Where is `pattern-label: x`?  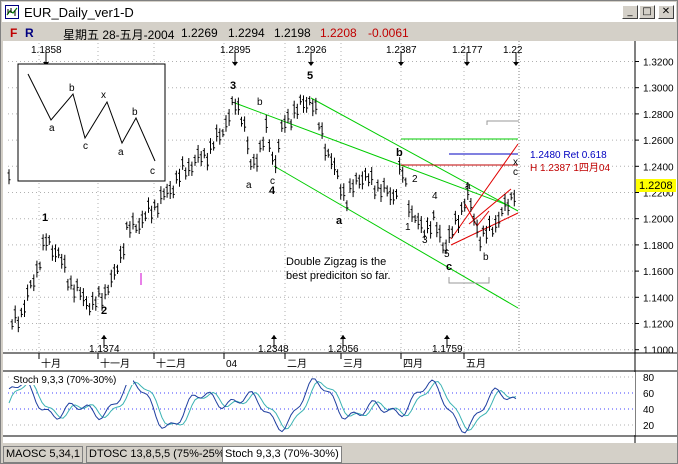
pattern-label: x is located at coordinates (103, 95).